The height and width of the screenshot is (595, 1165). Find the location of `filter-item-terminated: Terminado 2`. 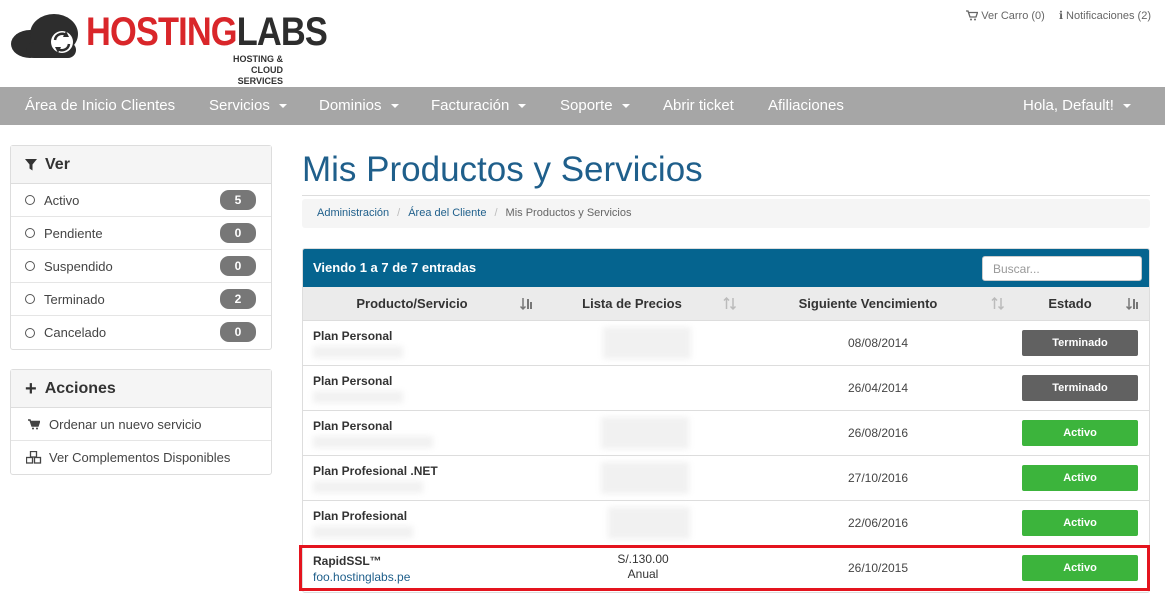

filter-item-terminated: Terminado 2 is located at coordinates (141, 299).